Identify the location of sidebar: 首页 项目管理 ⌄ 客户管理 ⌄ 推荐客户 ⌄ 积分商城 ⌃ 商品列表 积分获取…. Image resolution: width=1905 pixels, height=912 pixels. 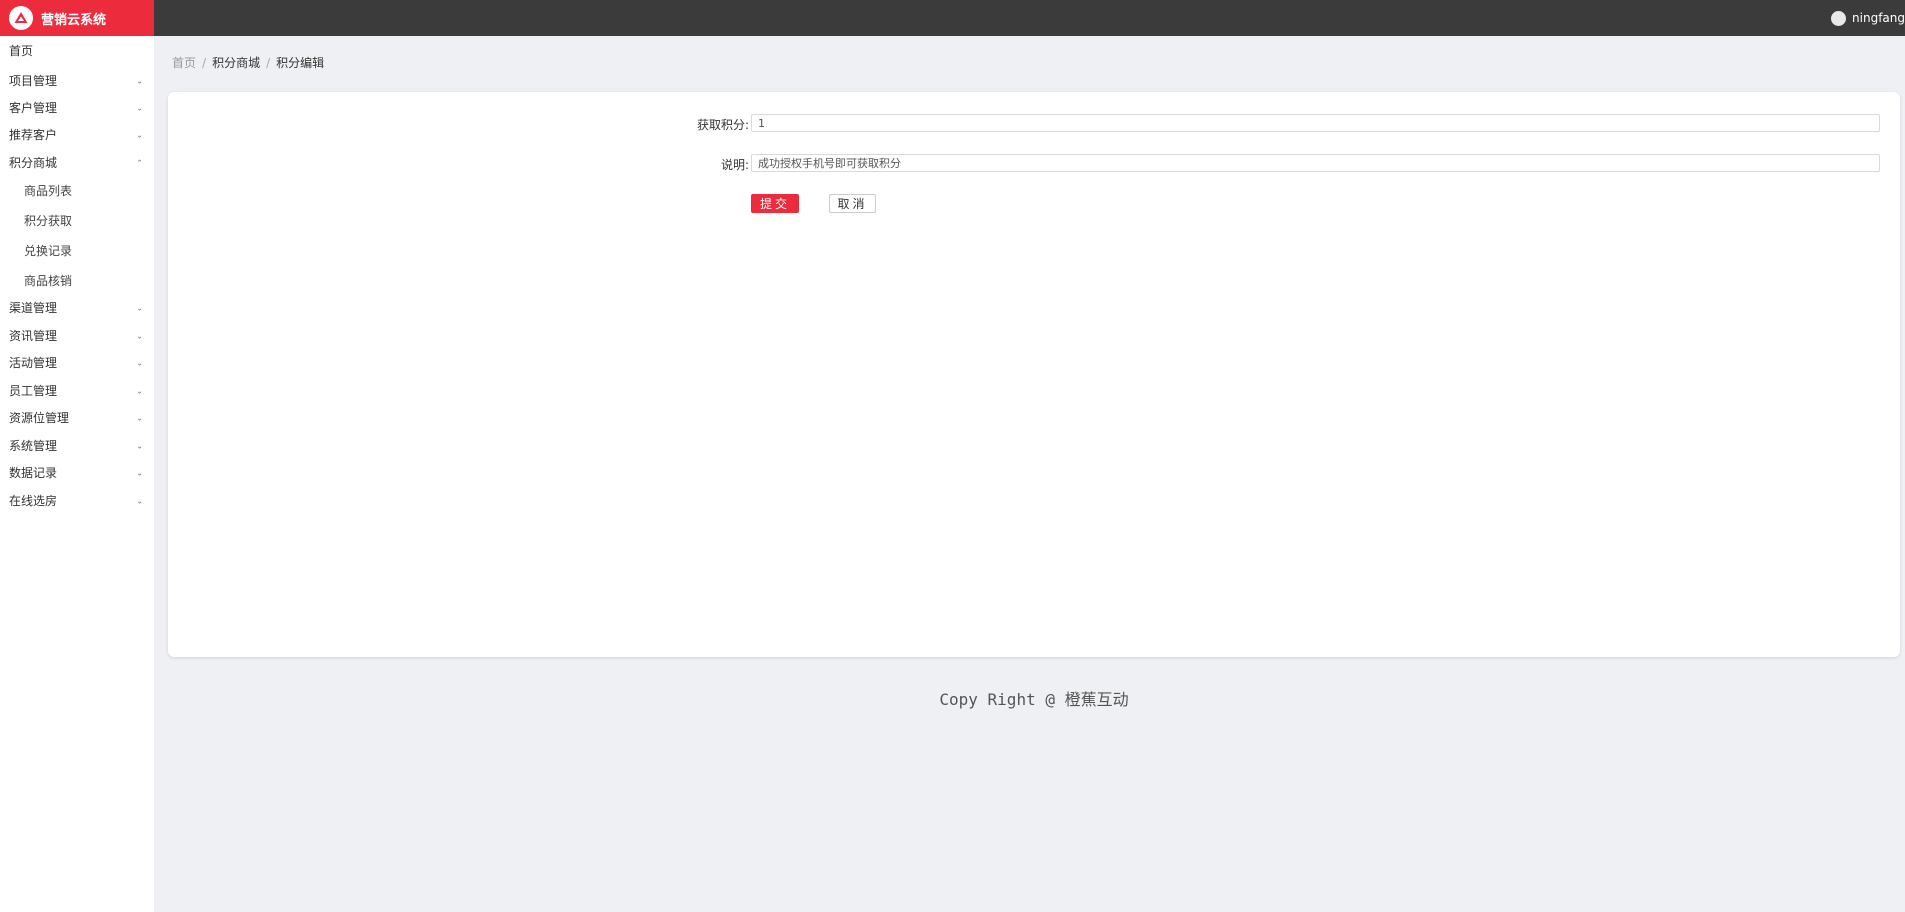
(77, 474).